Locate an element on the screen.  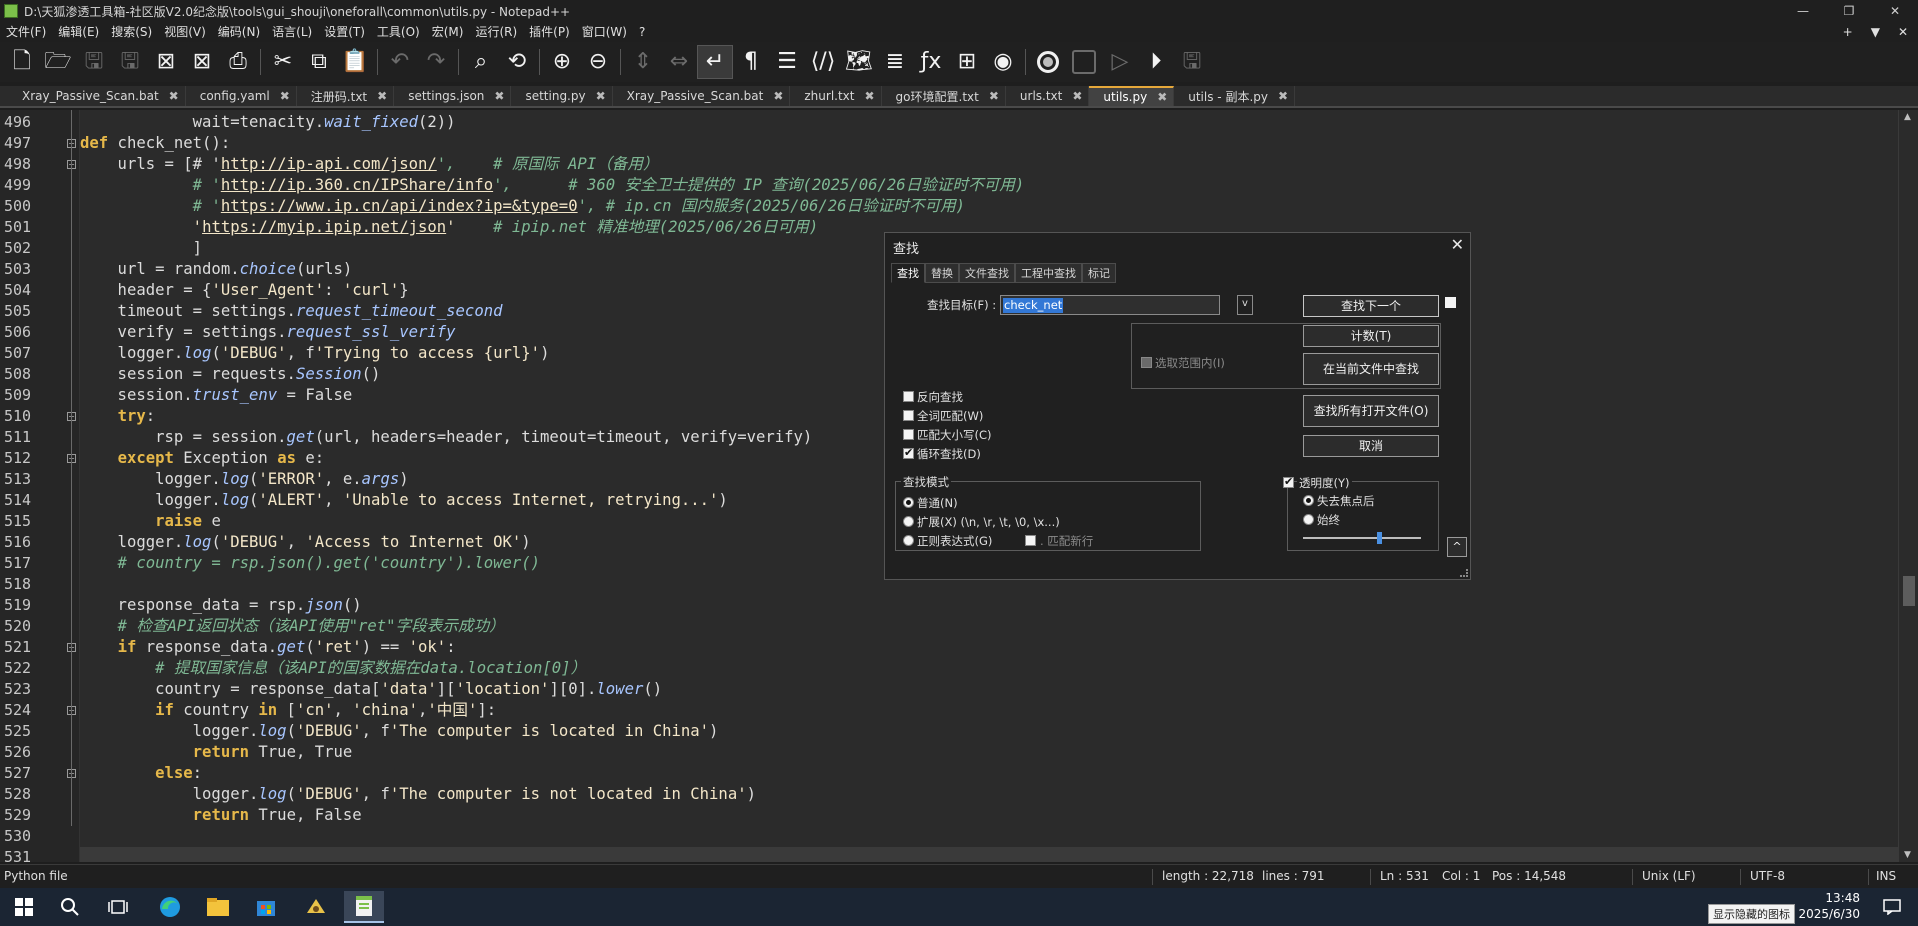
open-folder-icon: 🗁 is located at coordinates (58, 62).